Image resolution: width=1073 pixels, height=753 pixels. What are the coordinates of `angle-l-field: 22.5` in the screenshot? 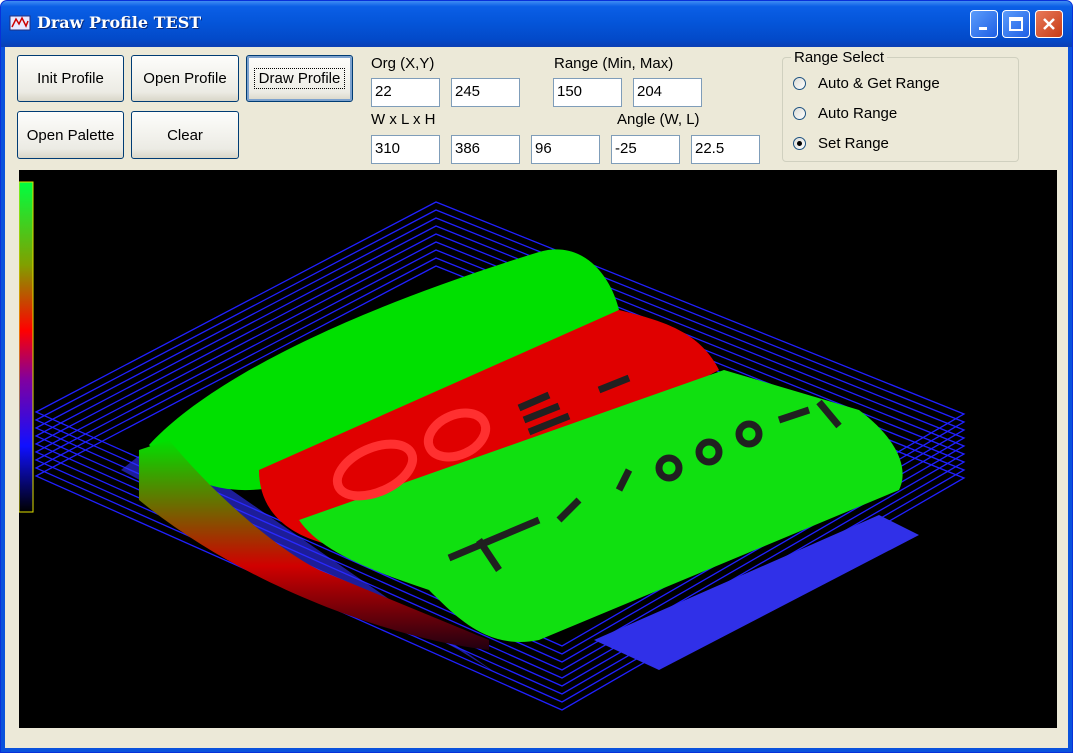 It's located at (725, 149).